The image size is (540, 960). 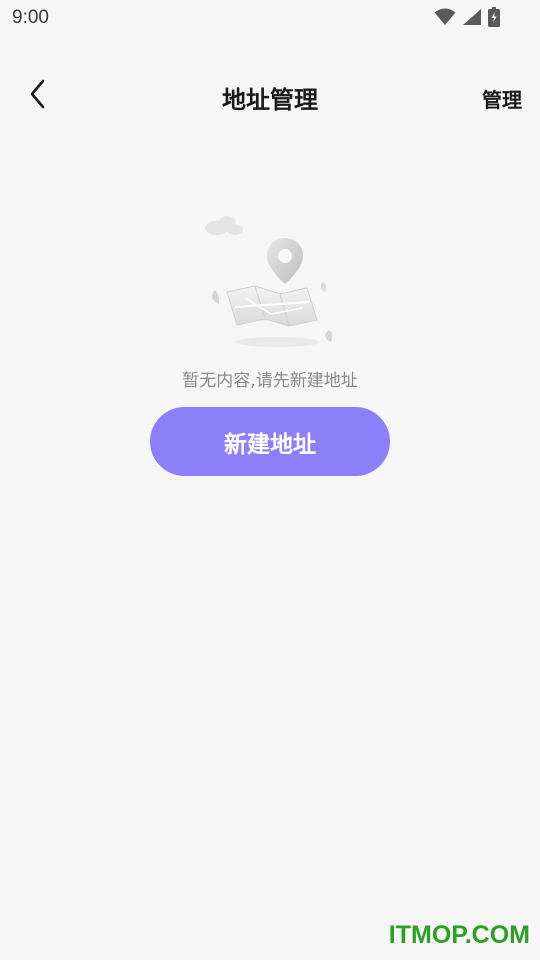 What do you see at coordinates (472, 17) in the screenshot?
I see `signal-icon` at bounding box center [472, 17].